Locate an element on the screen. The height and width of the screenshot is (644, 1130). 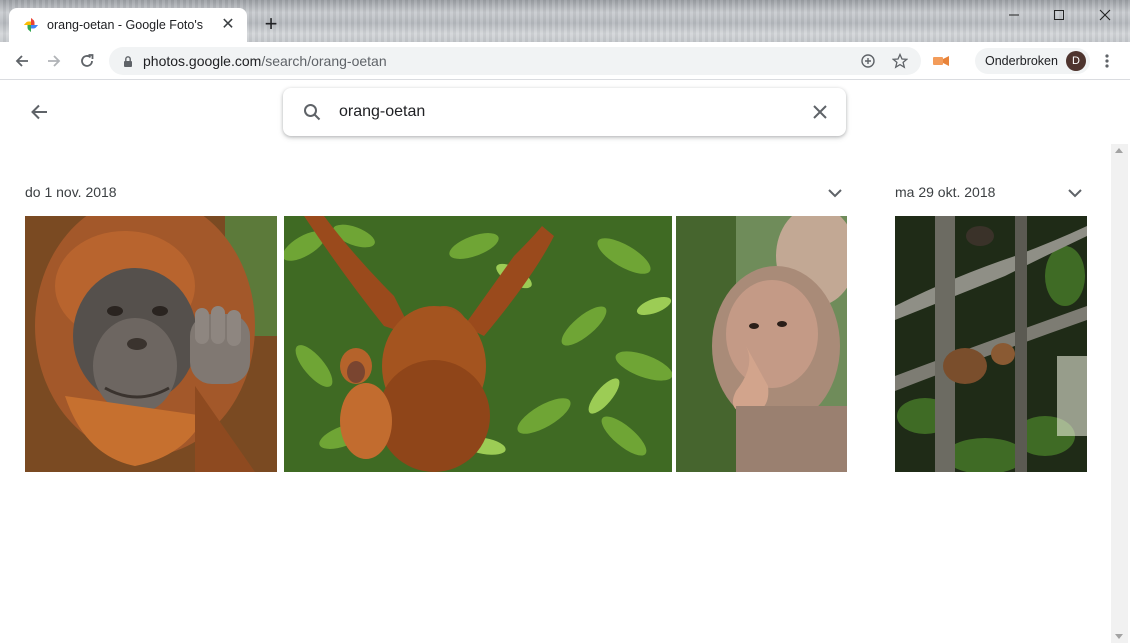
back-button is located at coordinates (22, 61).